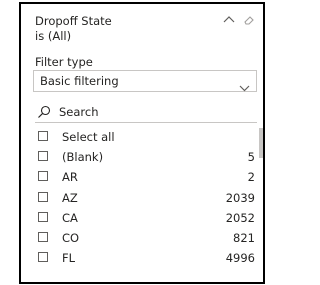 The image size is (320, 285). What do you see at coordinates (88, 137) in the screenshot?
I see `item-label: Select all` at bounding box center [88, 137].